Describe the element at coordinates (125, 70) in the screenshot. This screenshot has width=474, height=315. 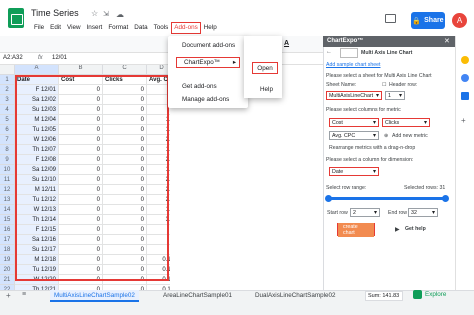
I see `column-header-c: C` at that location.